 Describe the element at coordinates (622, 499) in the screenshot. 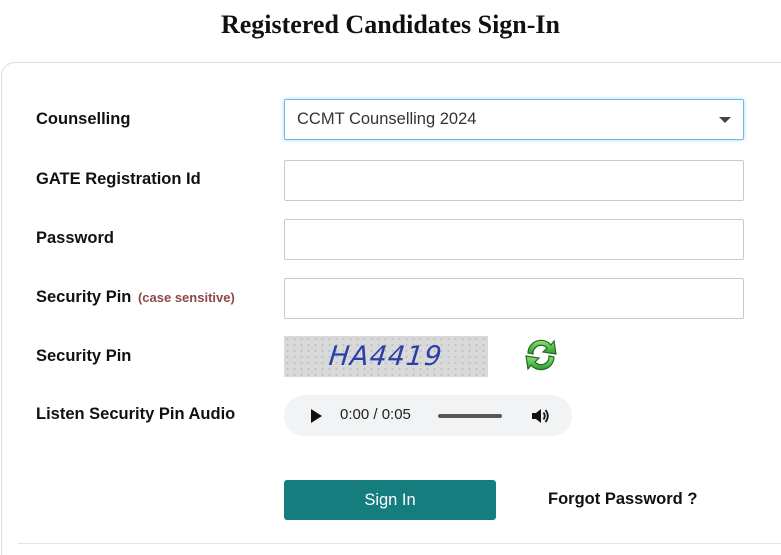

I see `forgot-password-link: Forgot Password ?` at that location.